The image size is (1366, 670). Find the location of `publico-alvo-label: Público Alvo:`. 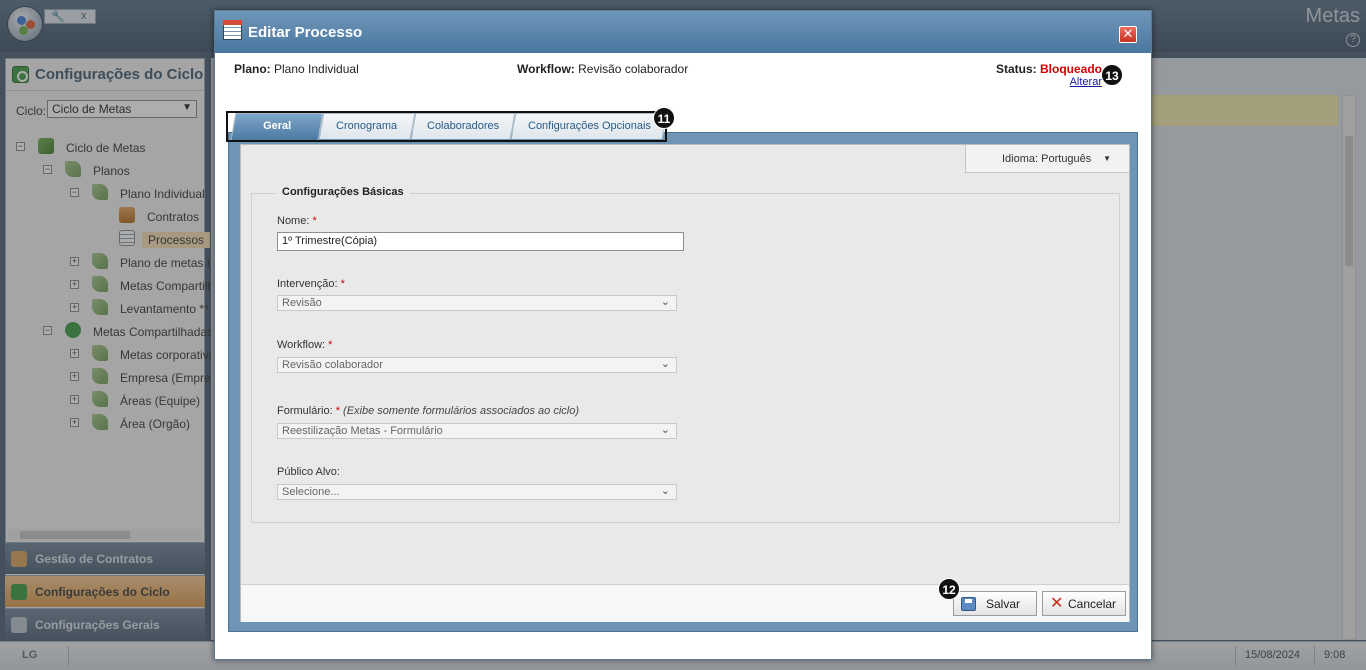

publico-alvo-label: Público Alvo: is located at coordinates (308, 472).